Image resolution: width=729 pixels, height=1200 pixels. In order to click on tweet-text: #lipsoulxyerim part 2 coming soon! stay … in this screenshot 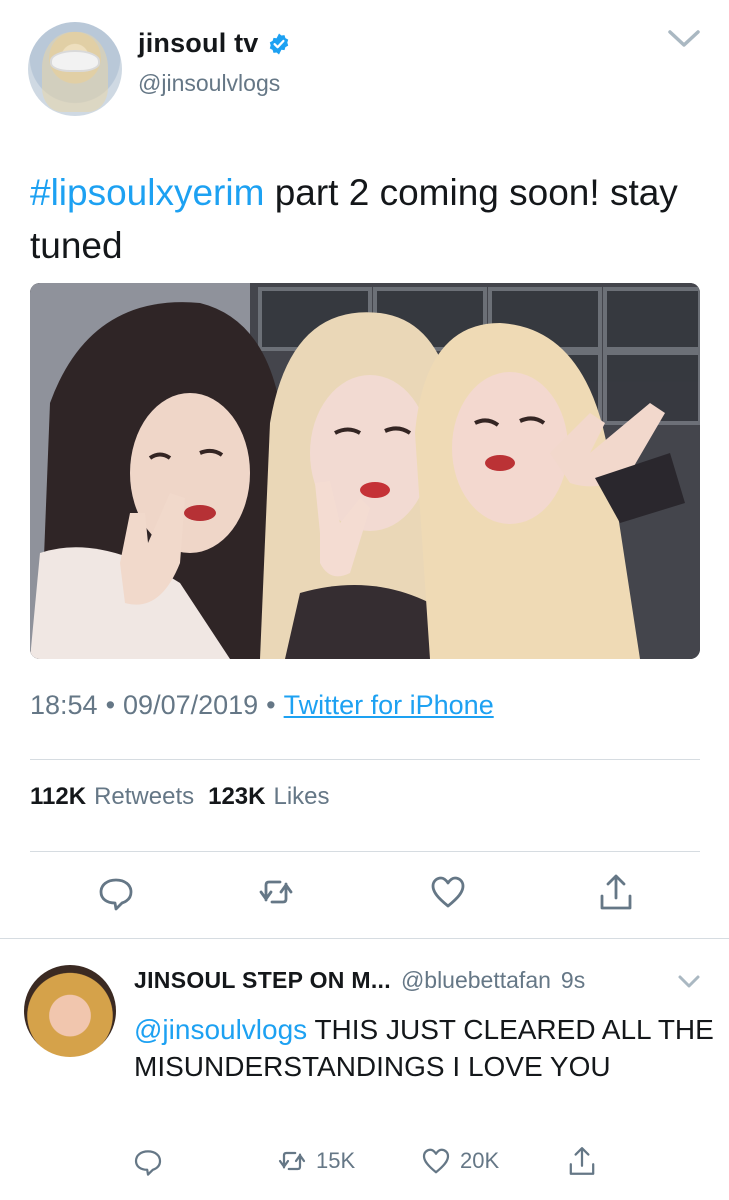, I will do `click(370, 219)`.